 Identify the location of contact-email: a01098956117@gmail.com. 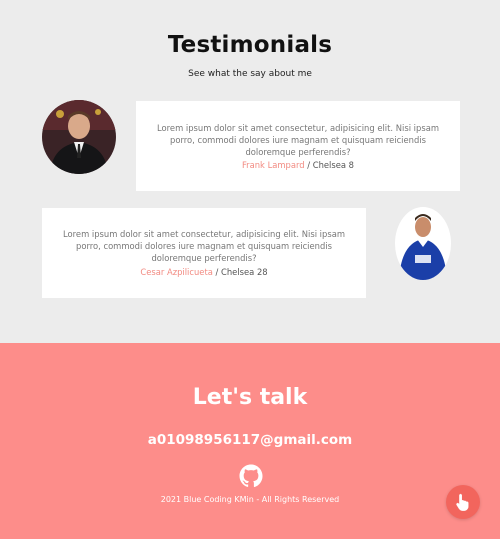
(250, 440).